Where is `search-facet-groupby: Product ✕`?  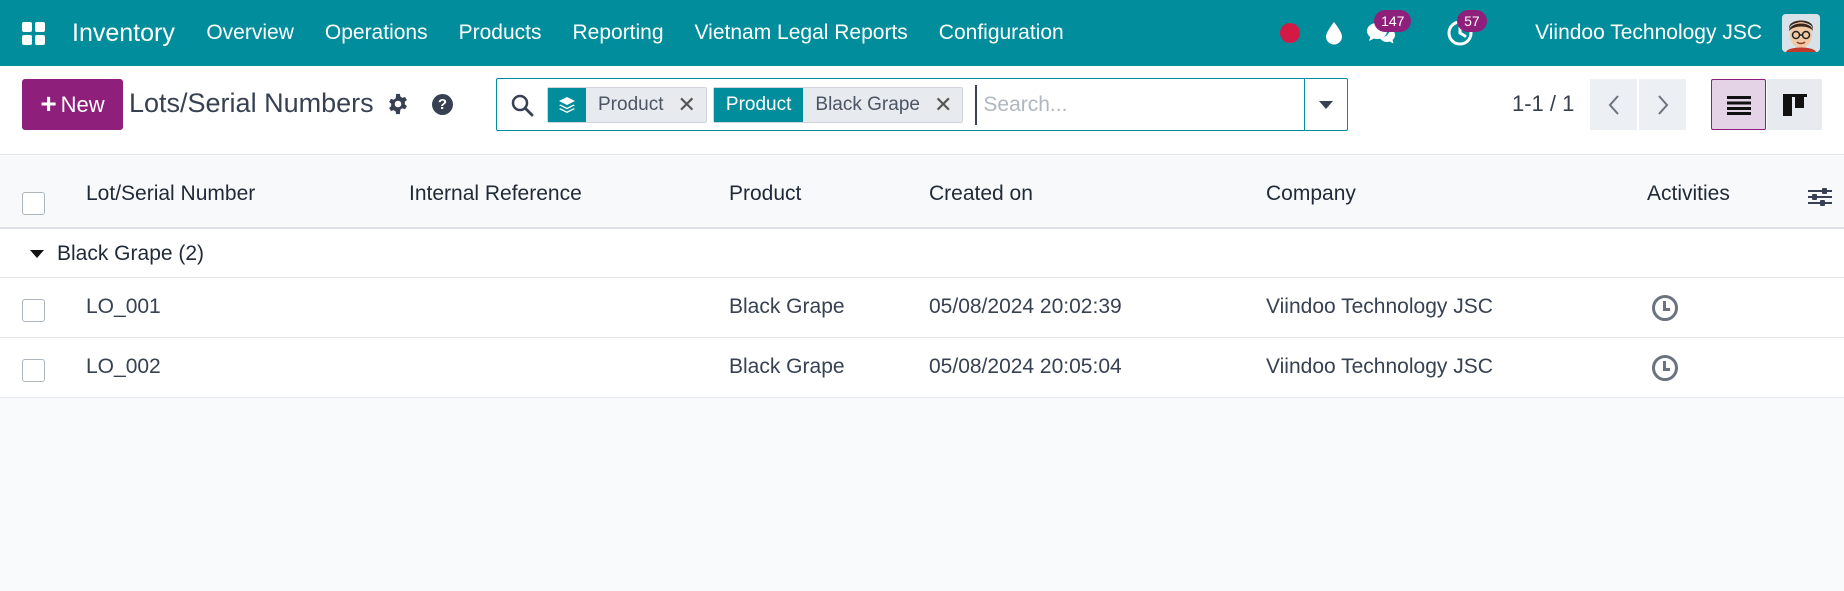
search-facet-groupby: Product ✕ is located at coordinates (627, 104).